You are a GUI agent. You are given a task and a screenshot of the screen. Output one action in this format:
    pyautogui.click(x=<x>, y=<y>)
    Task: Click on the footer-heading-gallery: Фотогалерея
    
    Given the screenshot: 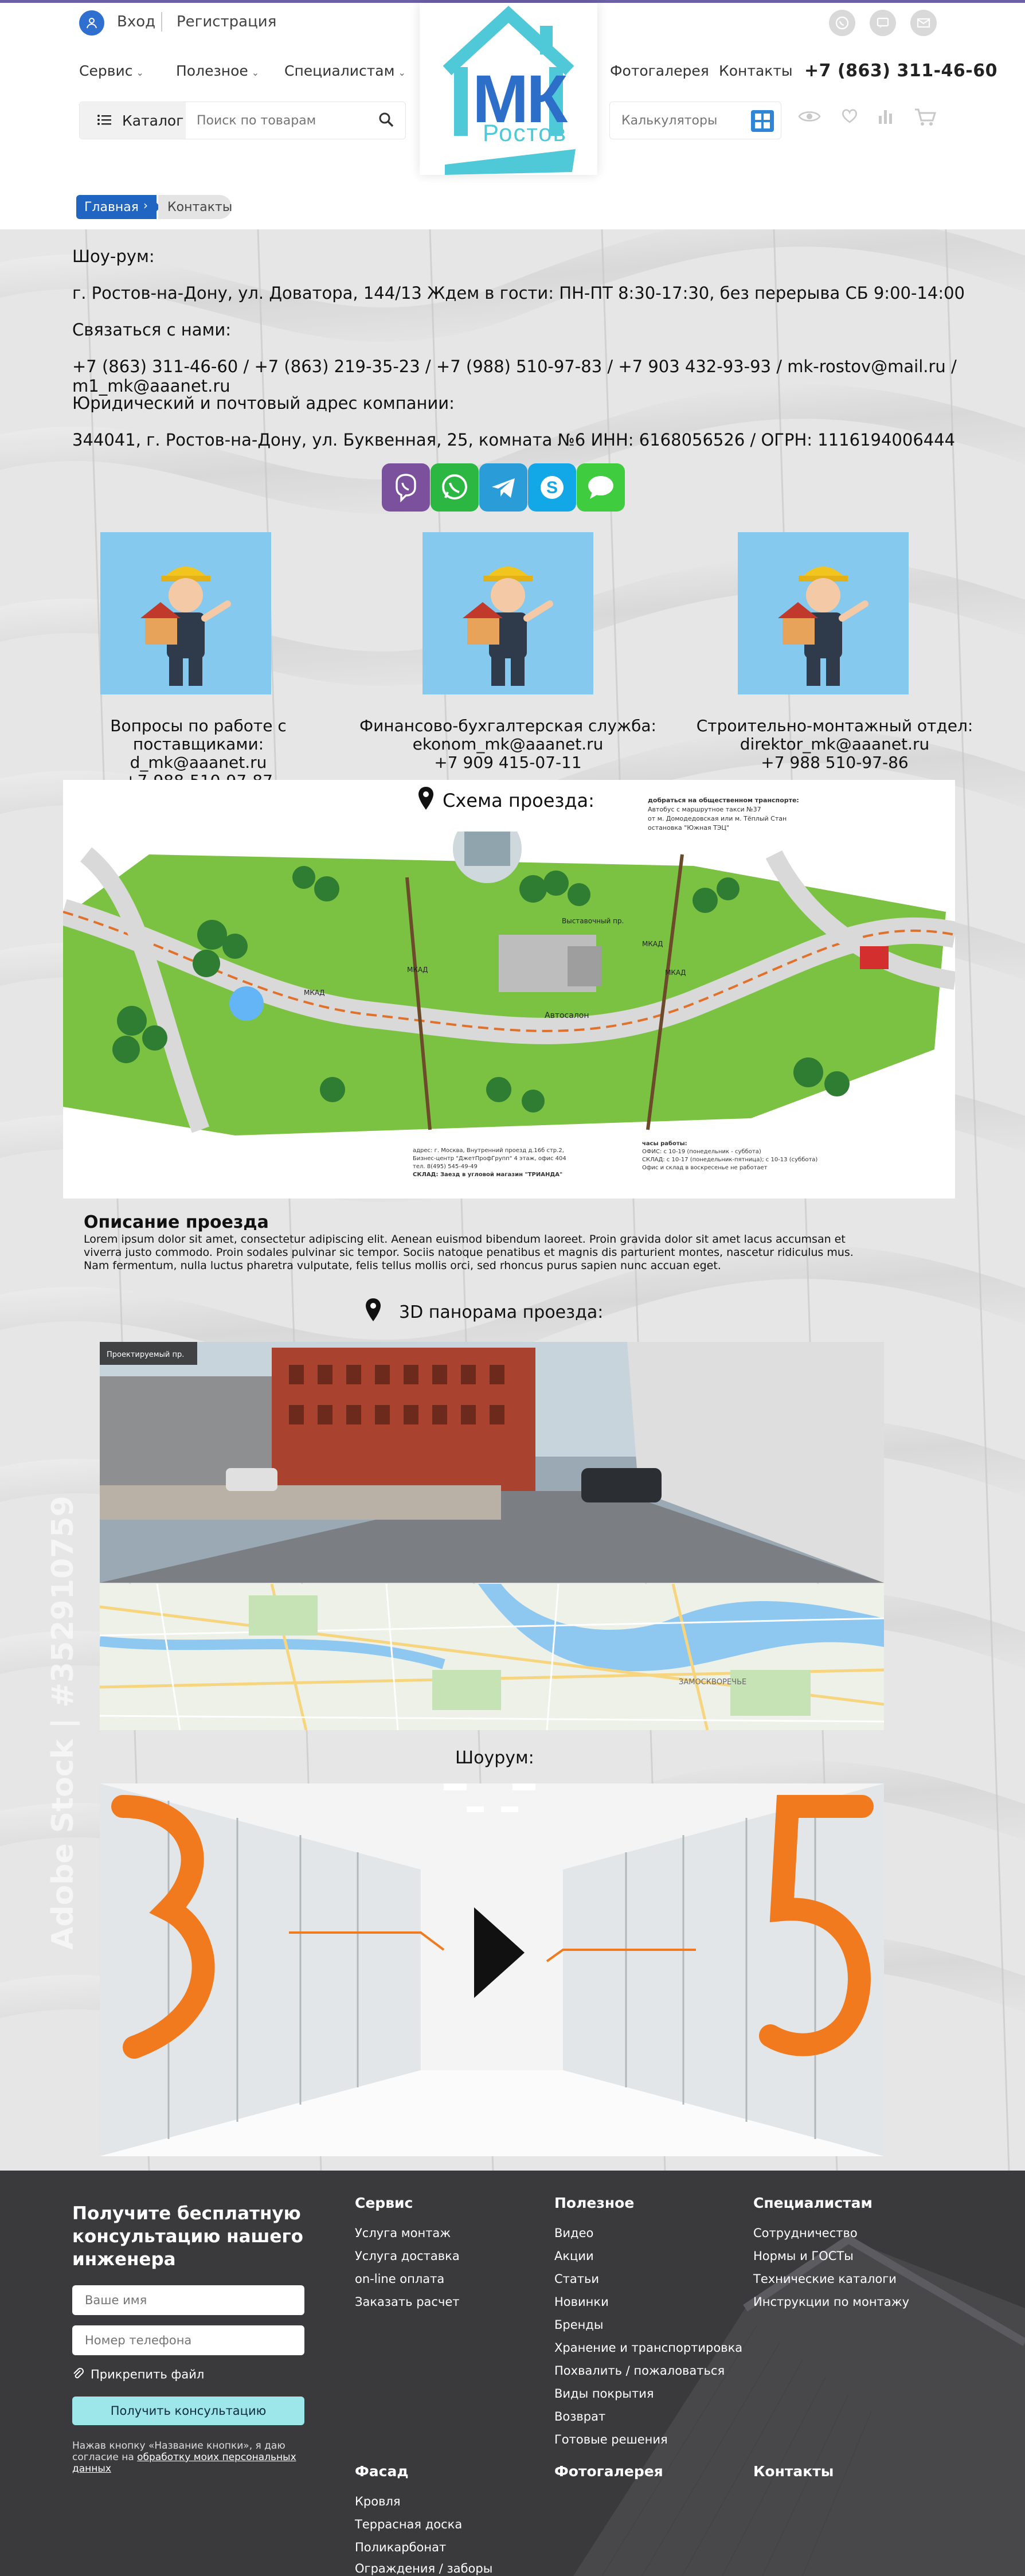 What is the action you would take?
    pyautogui.click(x=608, y=2471)
    